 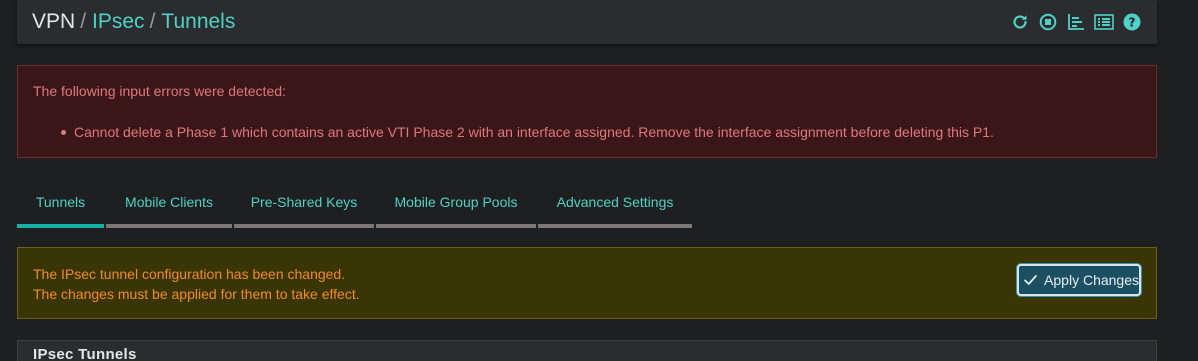 What do you see at coordinates (1048, 22) in the screenshot?
I see `stop-service-icon` at bounding box center [1048, 22].